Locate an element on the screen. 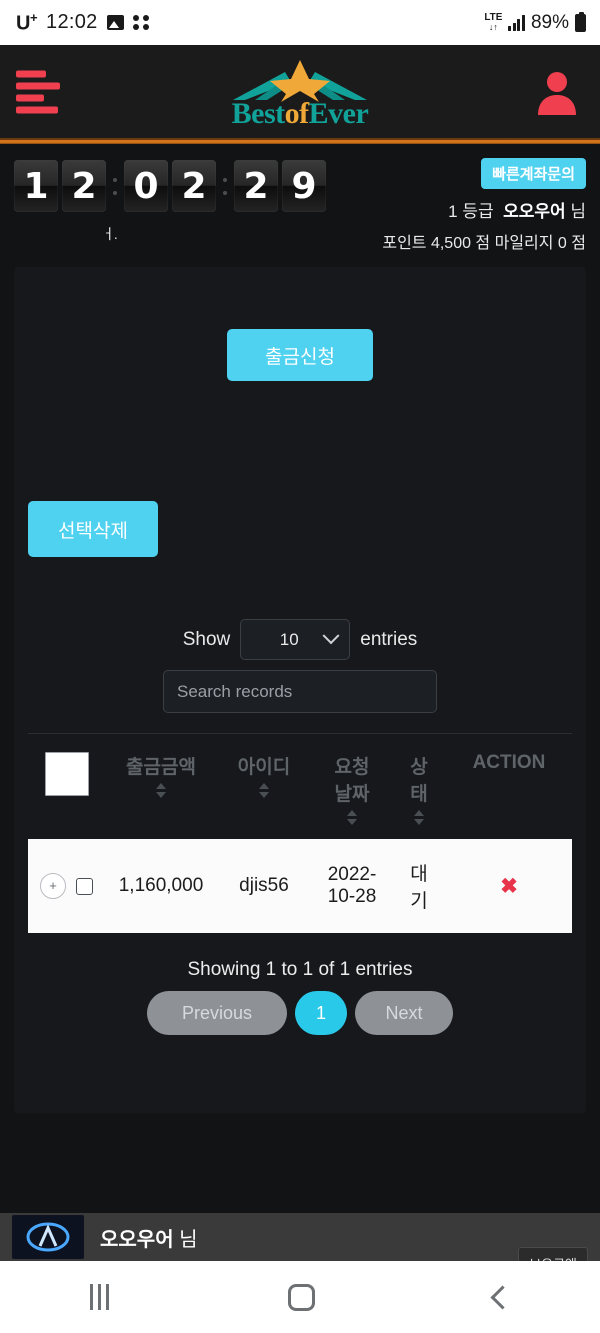 The height and width of the screenshot is (1333, 600). delete-row-icon: ✖ is located at coordinates (509, 886).